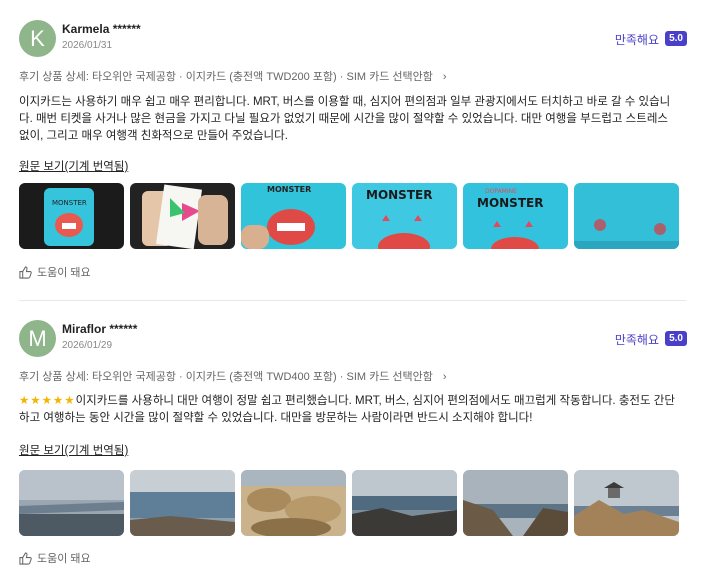  Describe the element at coordinates (47, 401) in the screenshot. I see `star-rating-icons: ★★★★★` at that location.